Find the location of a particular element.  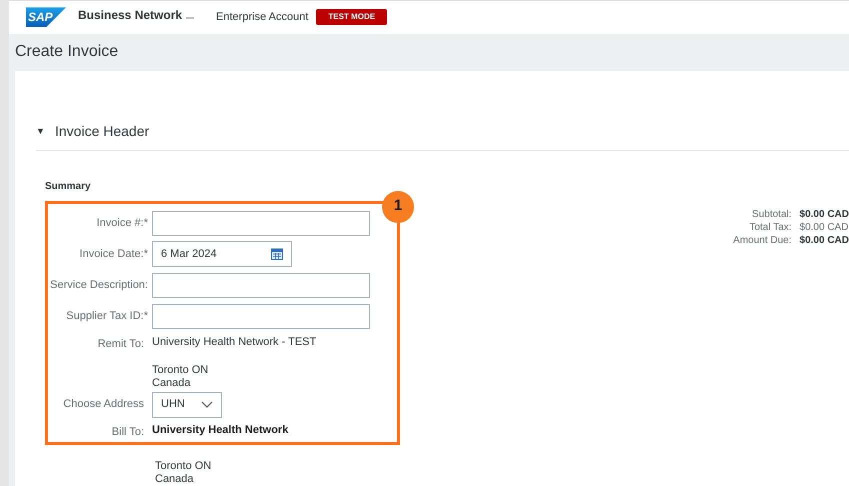

field-label: Remit To: is located at coordinates (121, 344).